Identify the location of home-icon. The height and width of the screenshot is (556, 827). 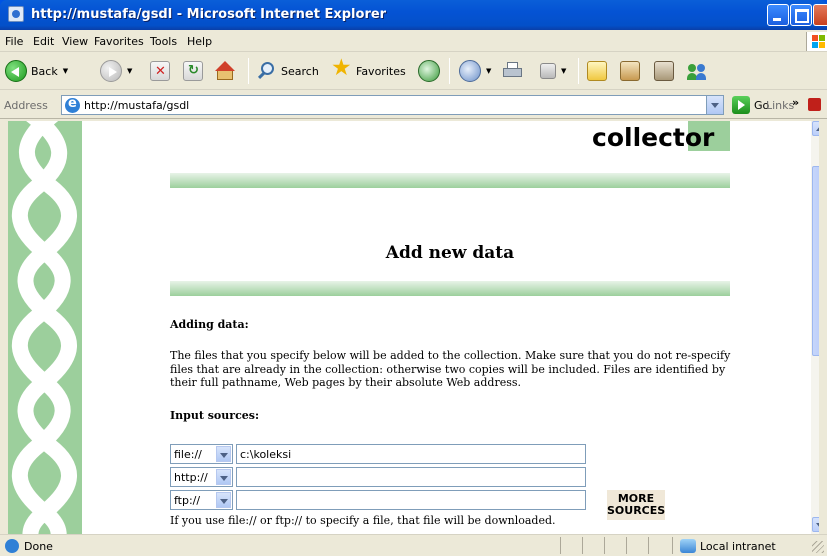
(225, 71).